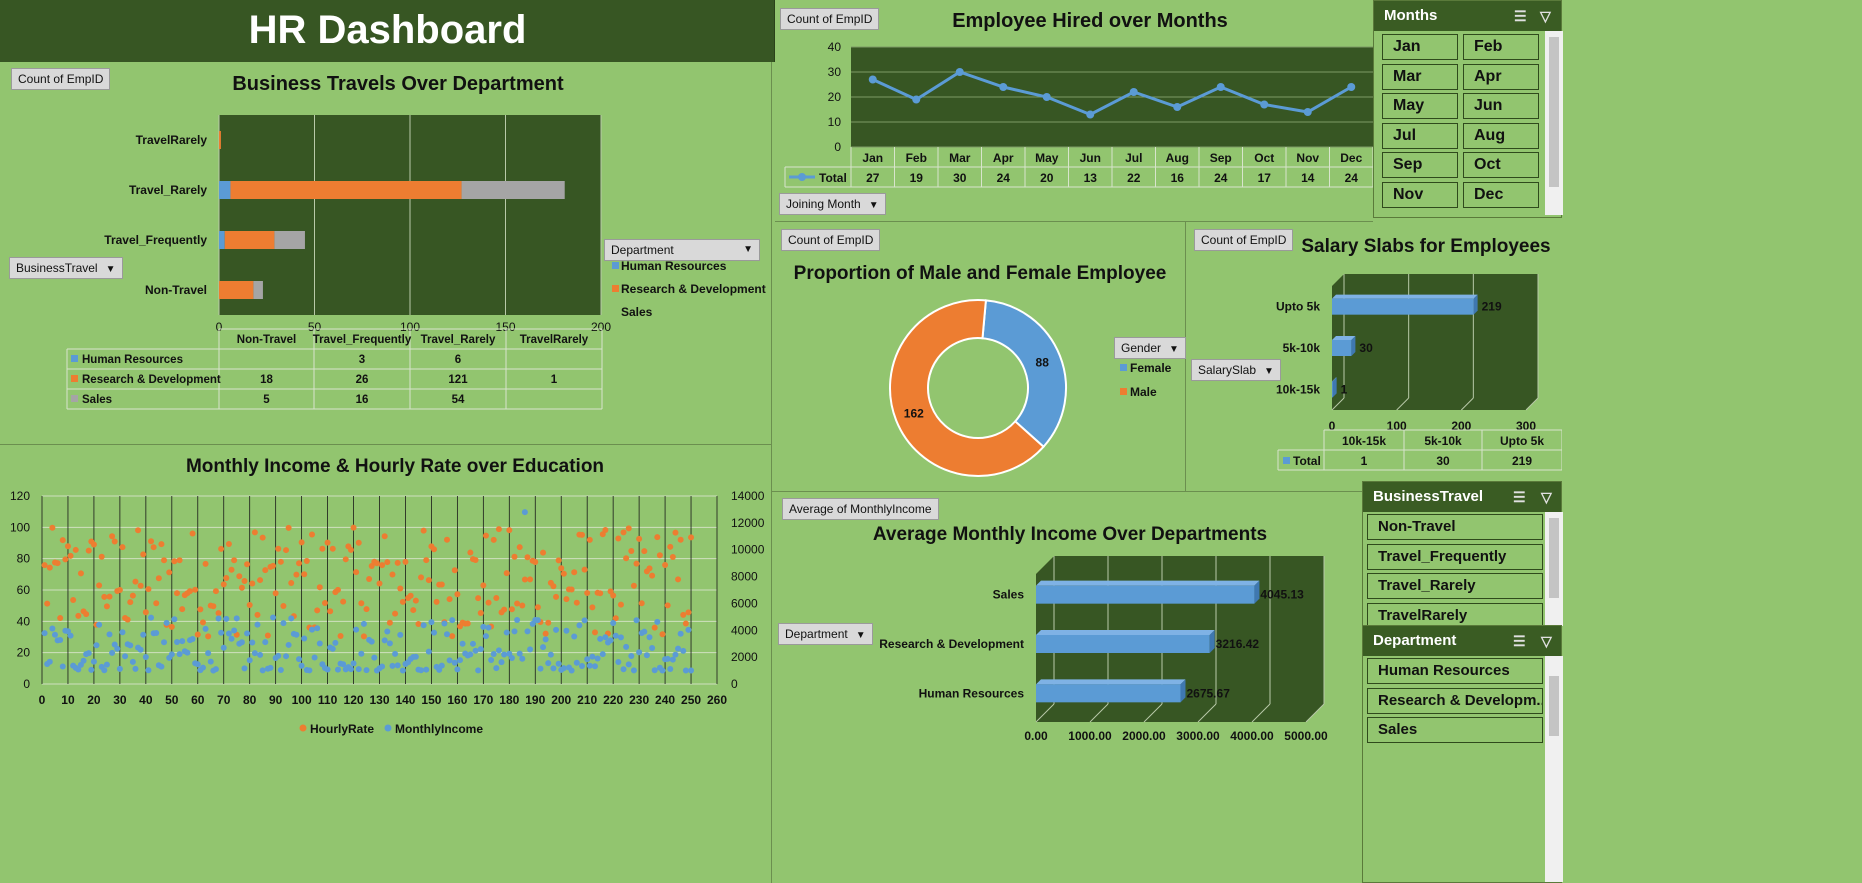  Describe the element at coordinates (1420, 76) in the screenshot. I see `month-slicer-item: Mar` at that location.